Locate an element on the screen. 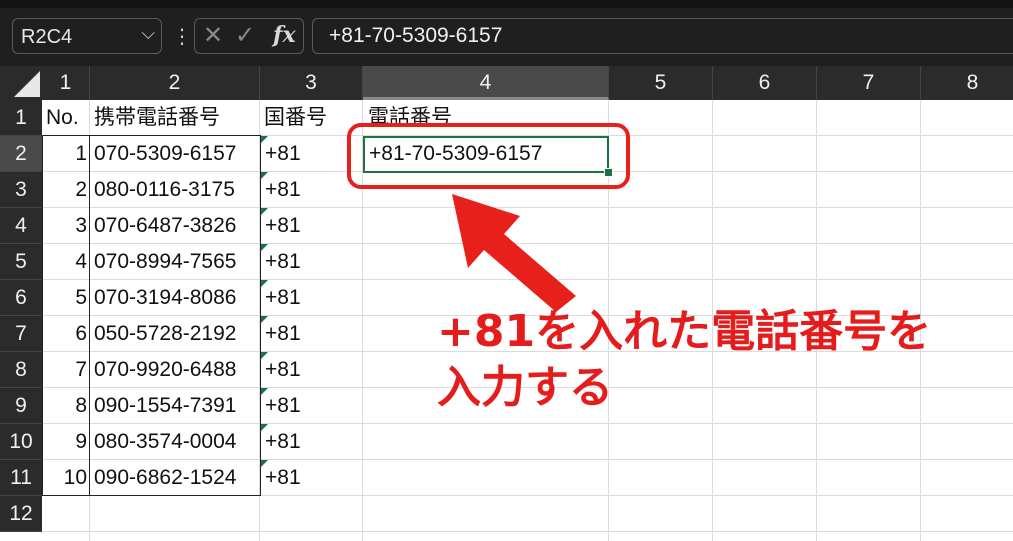  gridline-horizontal is located at coordinates (527, 531).